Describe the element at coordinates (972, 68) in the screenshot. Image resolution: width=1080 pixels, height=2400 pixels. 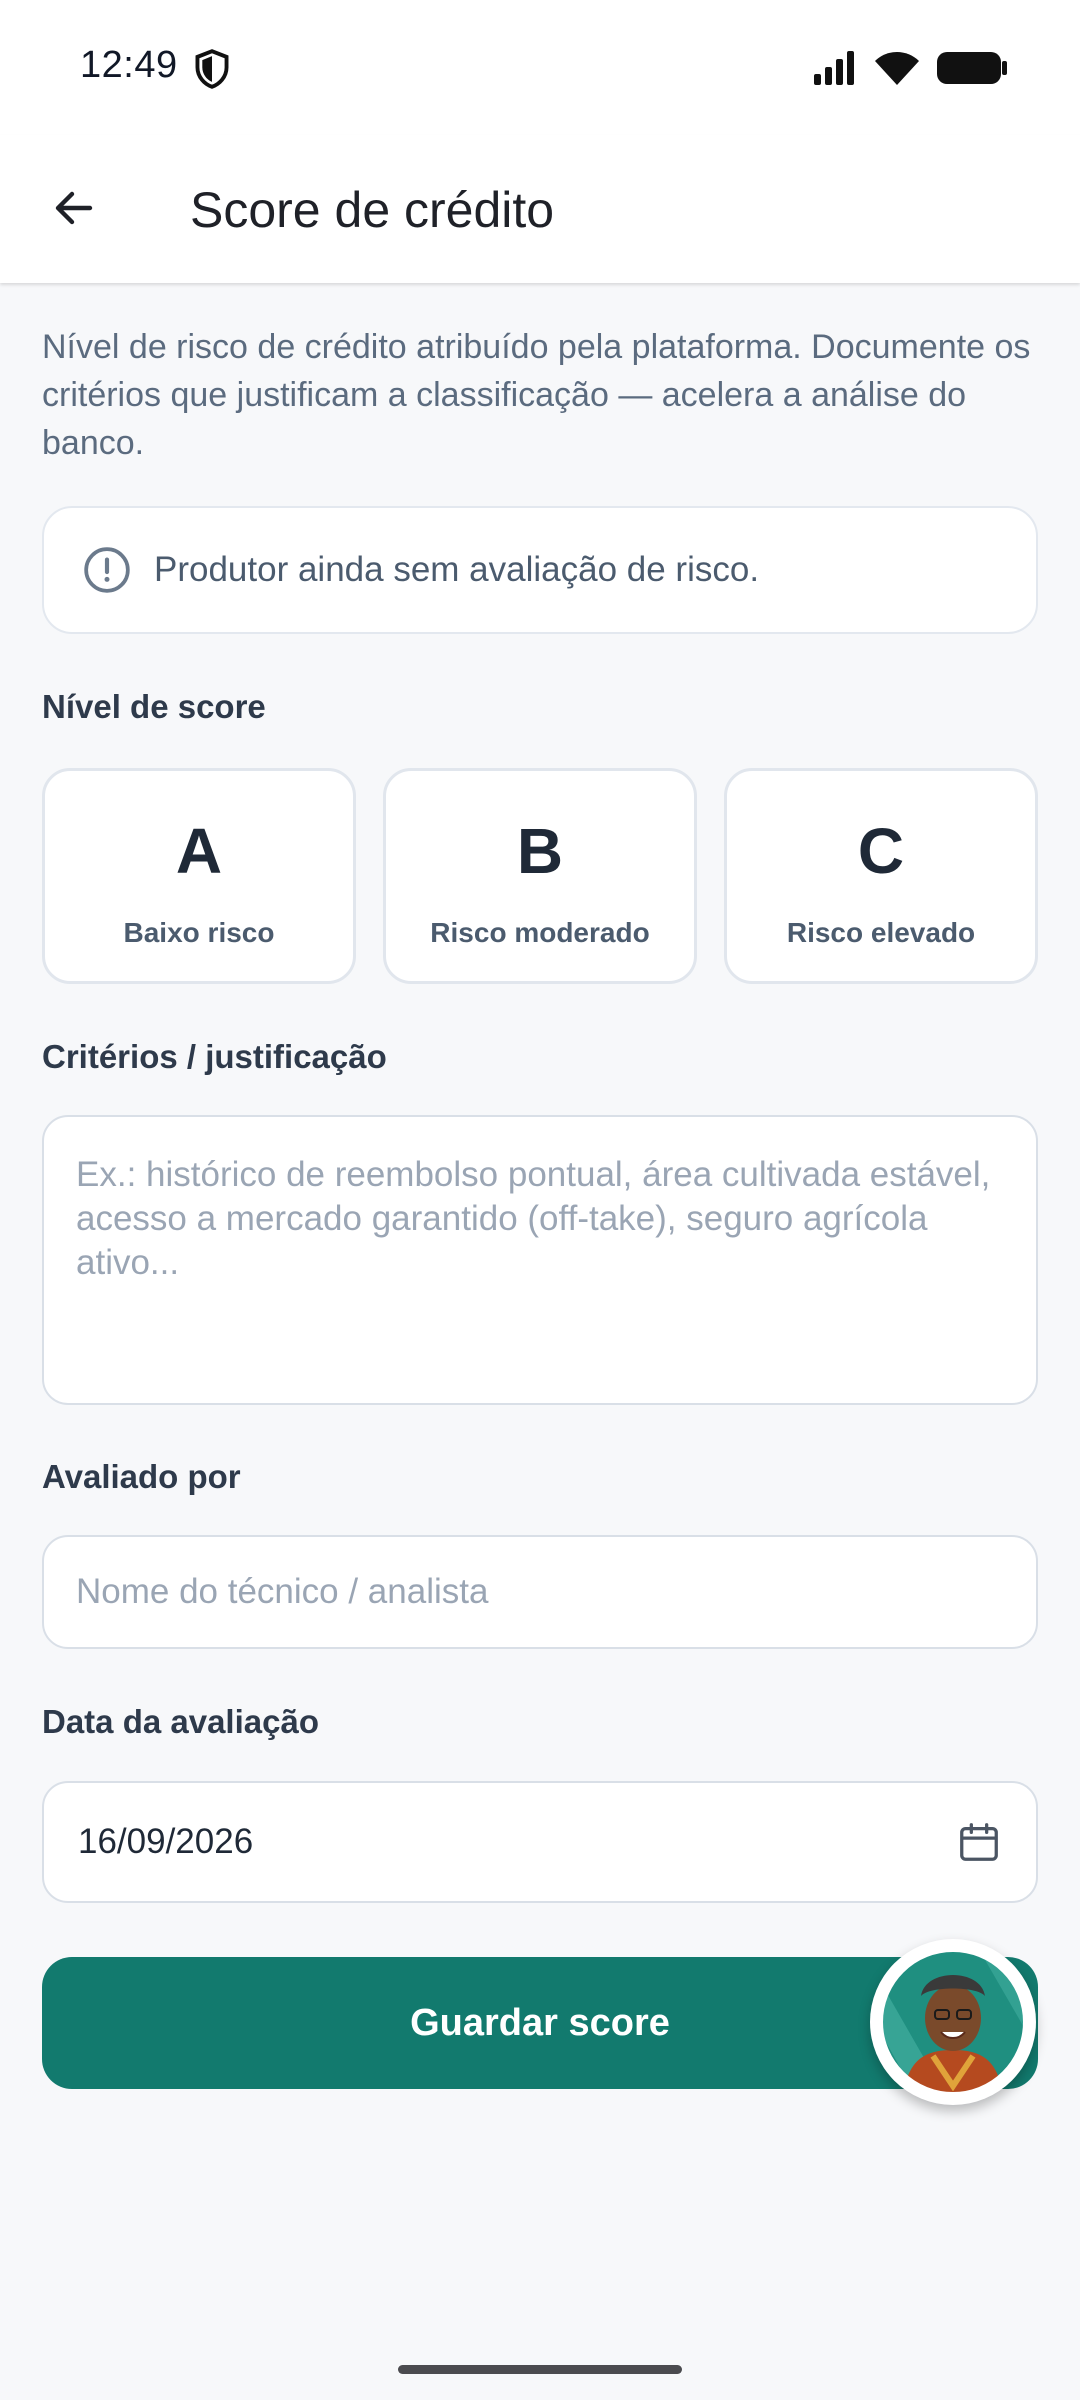
I see `battery-icon` at that location.